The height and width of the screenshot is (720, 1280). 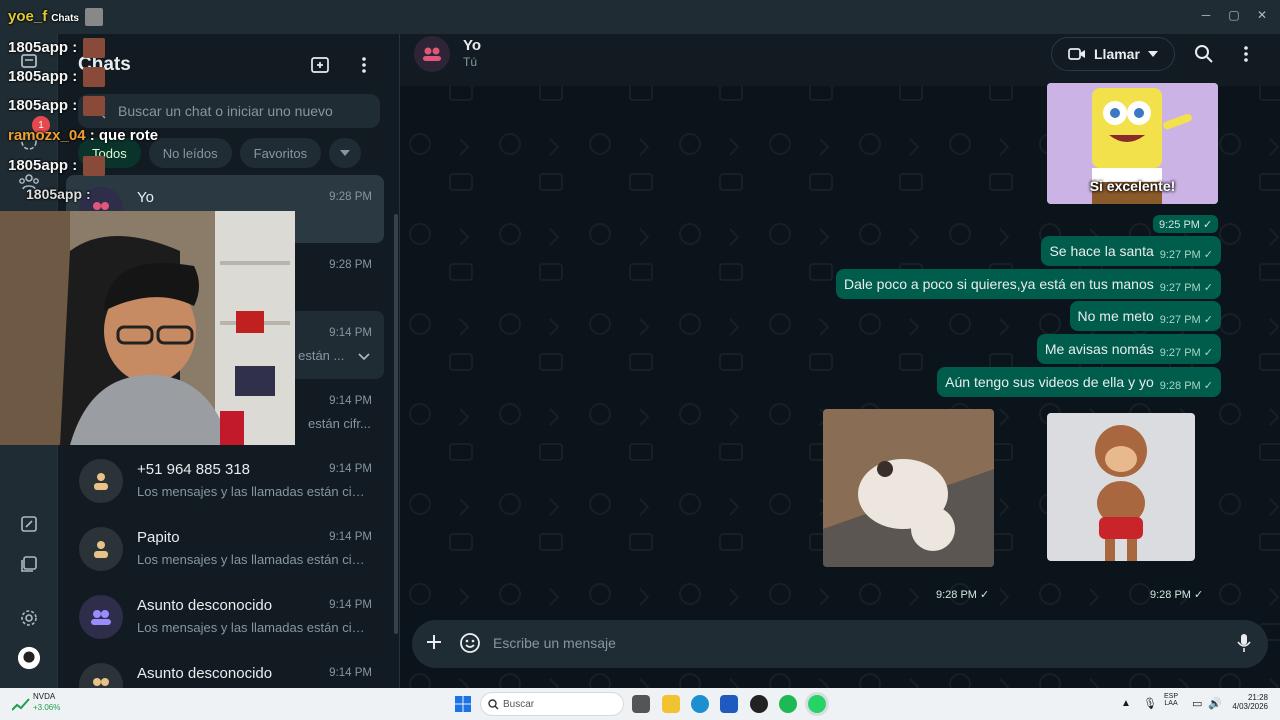 What do you see at coordinates (519, 704) in the screenshot?
I see `taskbar-search-label: Buscar` at bounding box center [519, 704].